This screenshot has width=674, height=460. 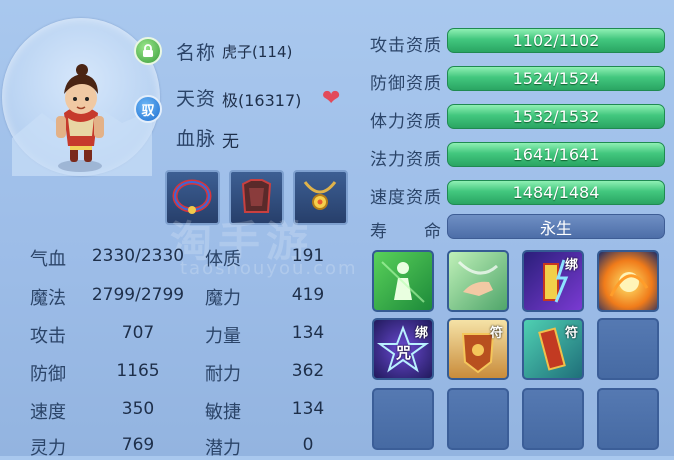 I want to click on stat-atk-value: 707, so click(x=138, y=333).